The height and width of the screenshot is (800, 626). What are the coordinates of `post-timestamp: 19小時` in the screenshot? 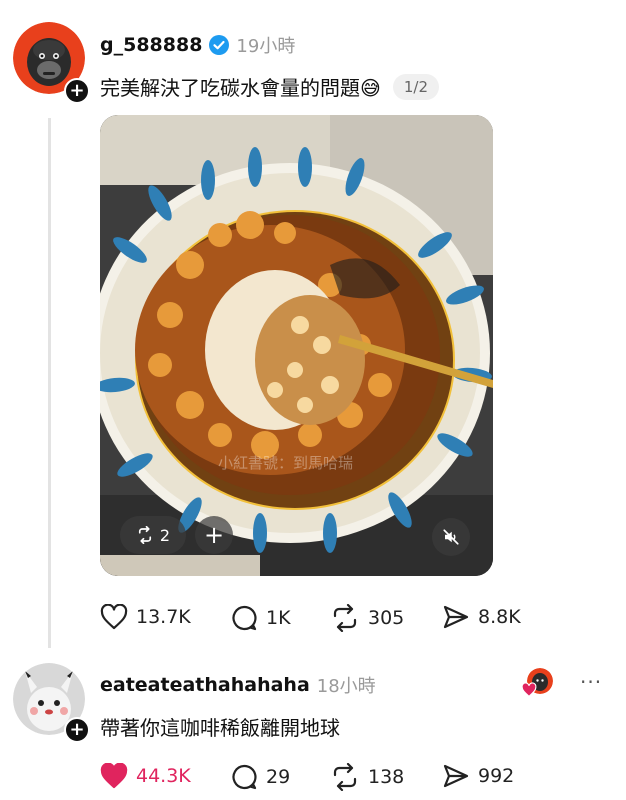 It's located at (266, 46).